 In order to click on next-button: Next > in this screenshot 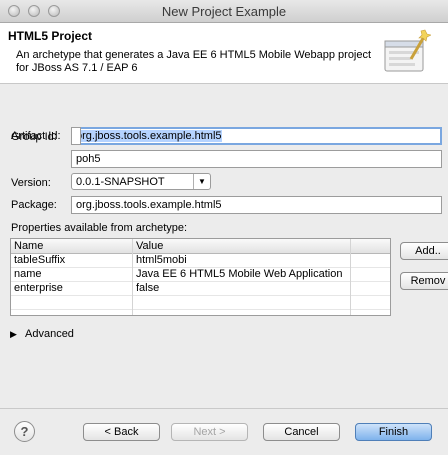, I will do `click(209, 432)`.